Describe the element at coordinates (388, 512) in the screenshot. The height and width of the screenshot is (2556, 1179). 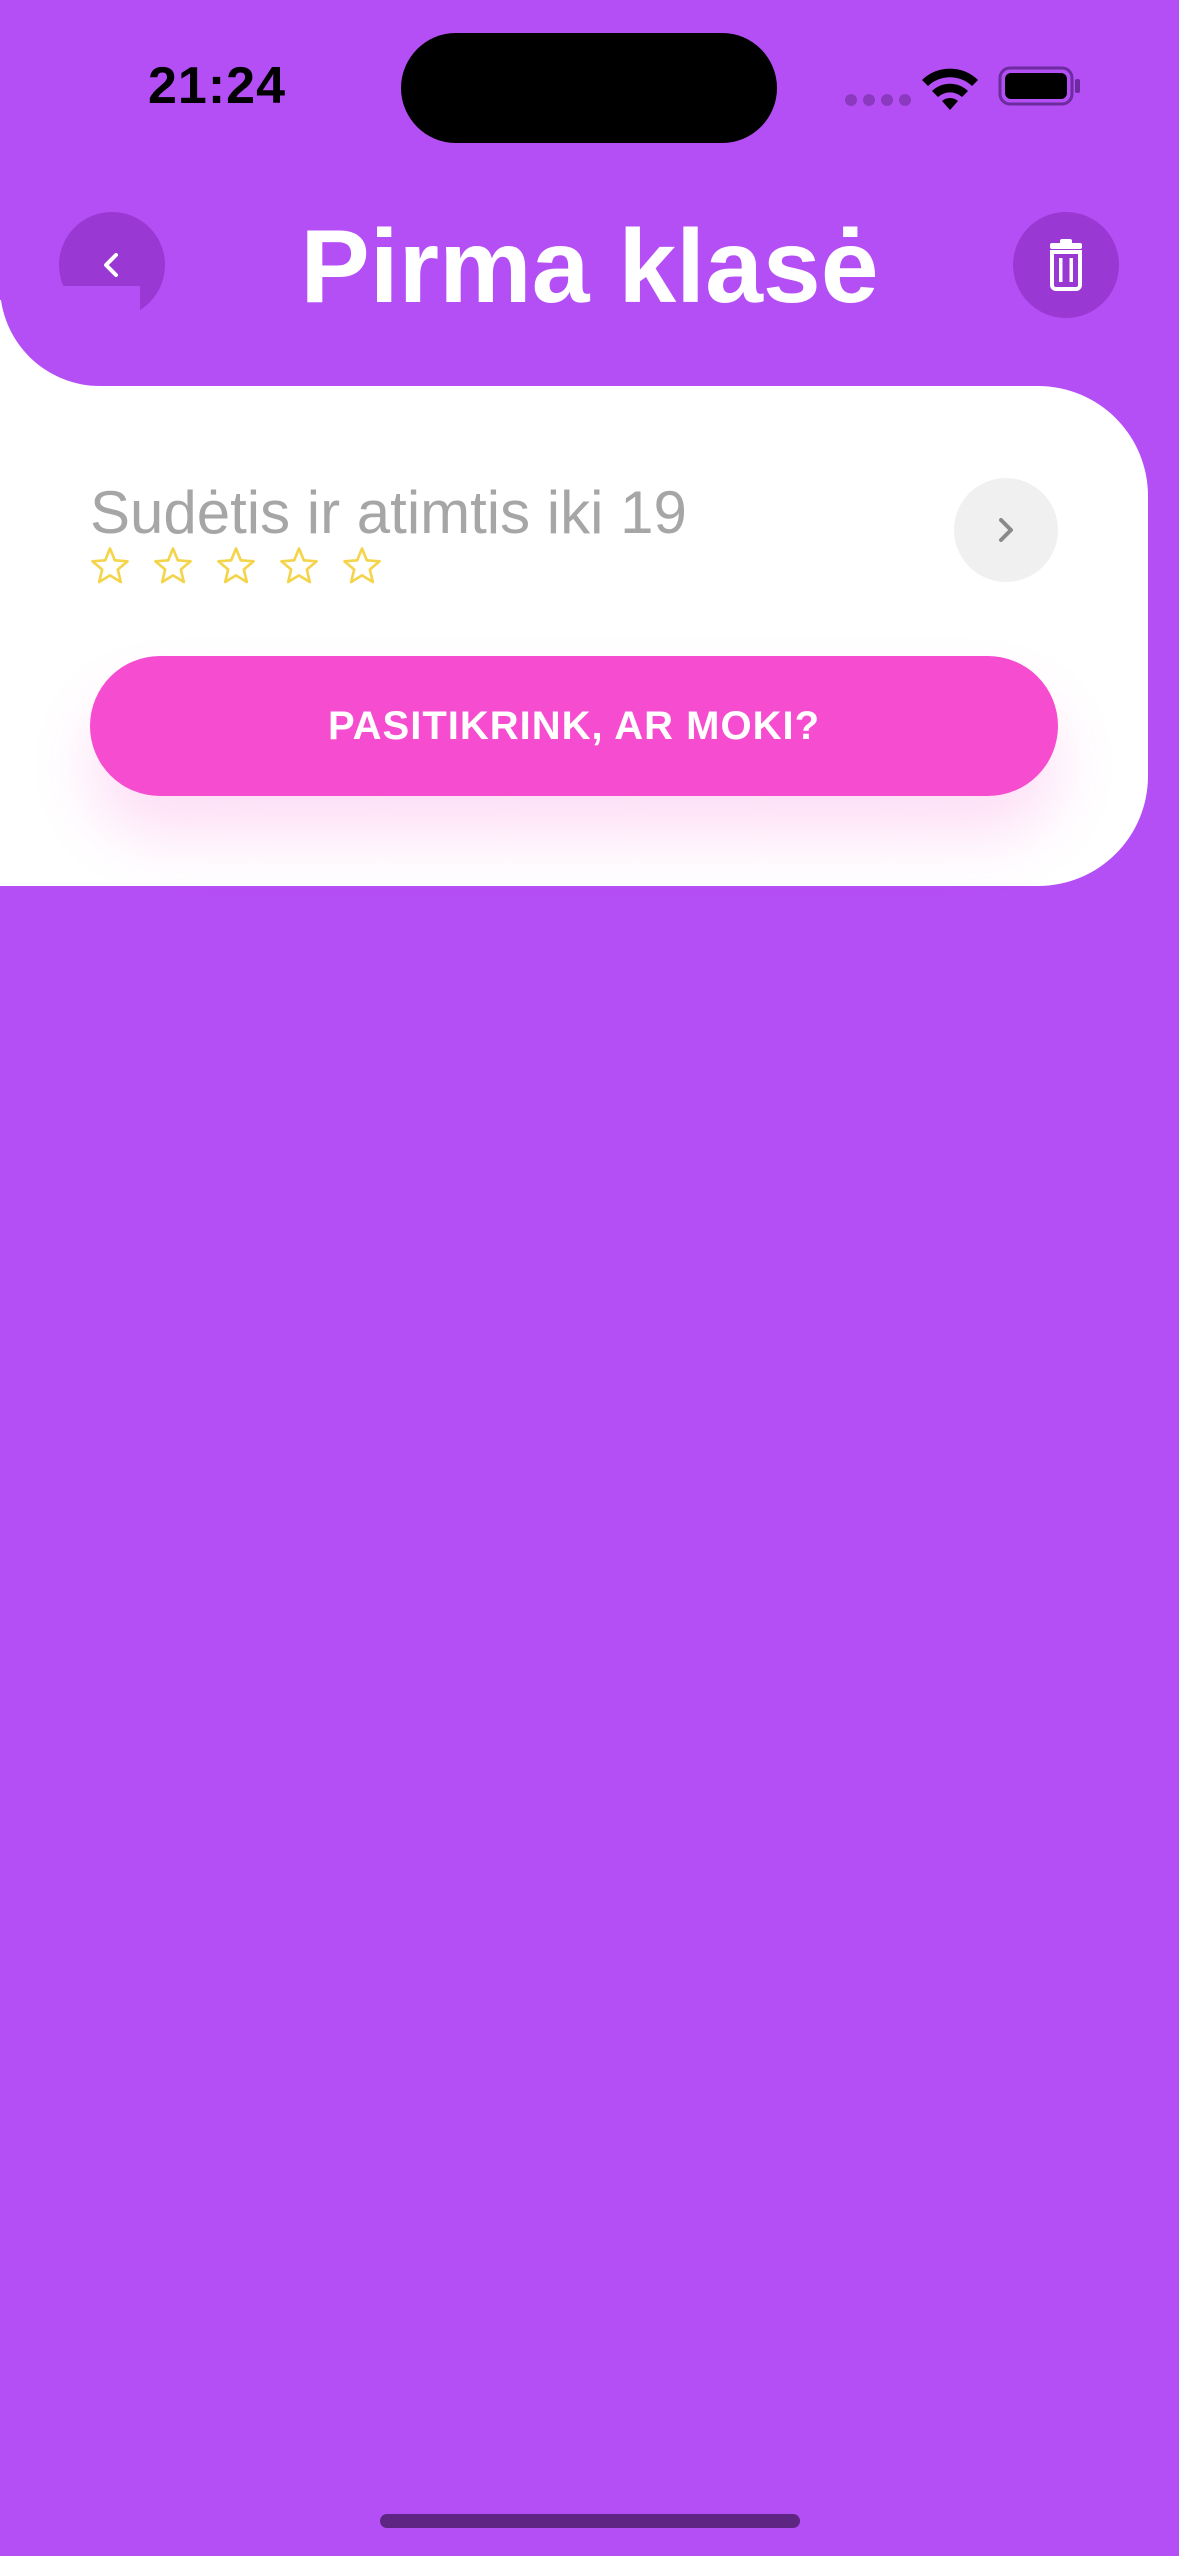
I see `lesson-title: Sudėtis ir atimtis iki 19` at that location.